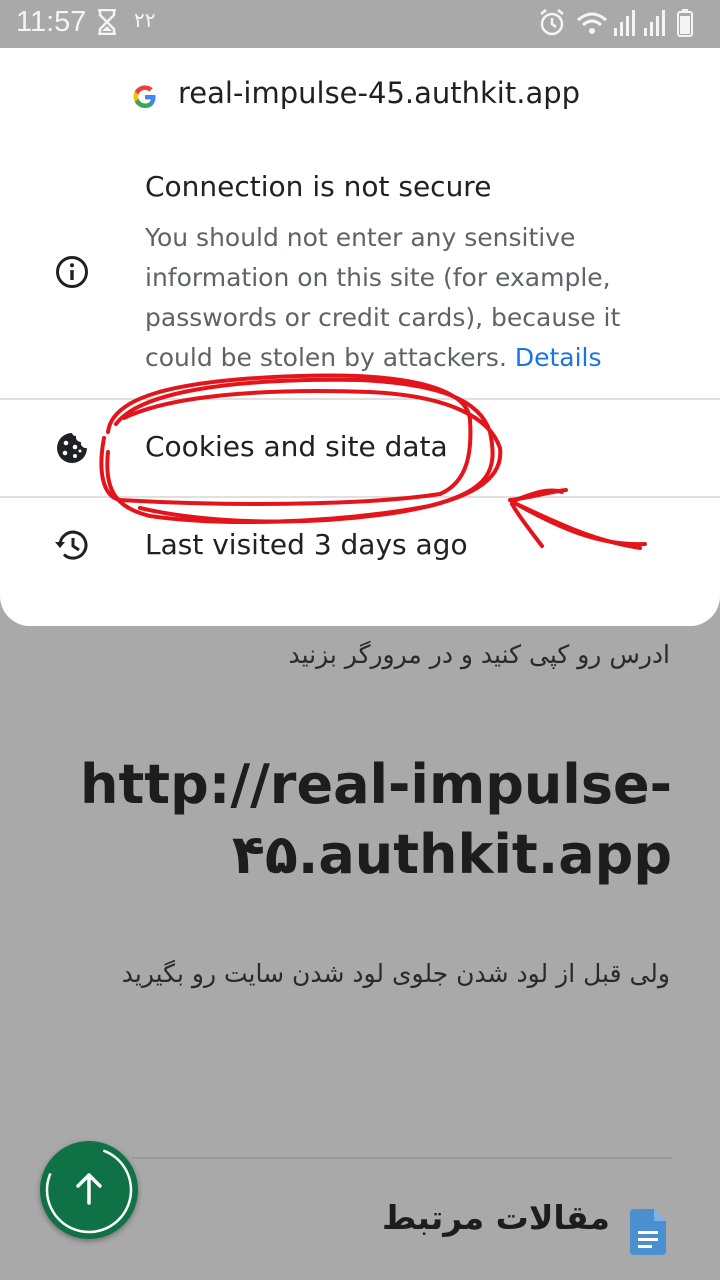  I want to click on hourglass-icon, so click(107, 22).